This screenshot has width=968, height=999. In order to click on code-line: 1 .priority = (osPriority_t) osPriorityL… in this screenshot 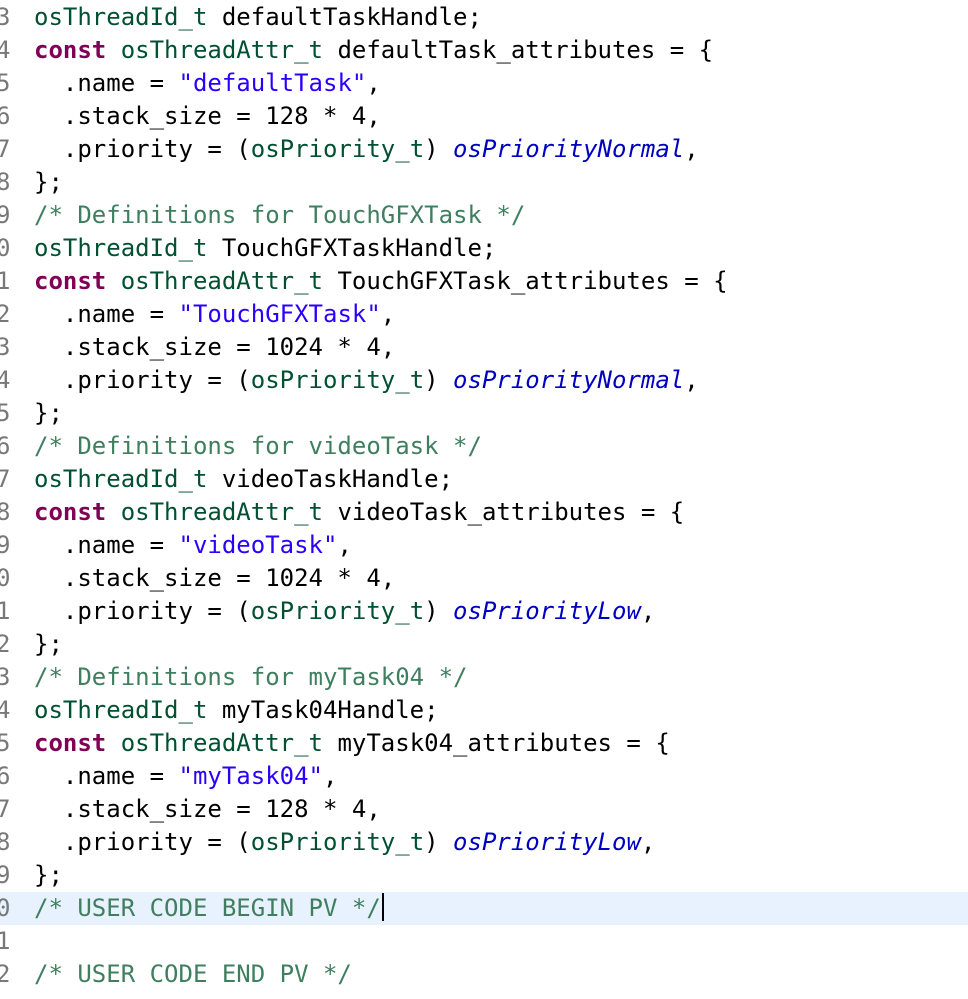, I will do `click(484, 611)`.